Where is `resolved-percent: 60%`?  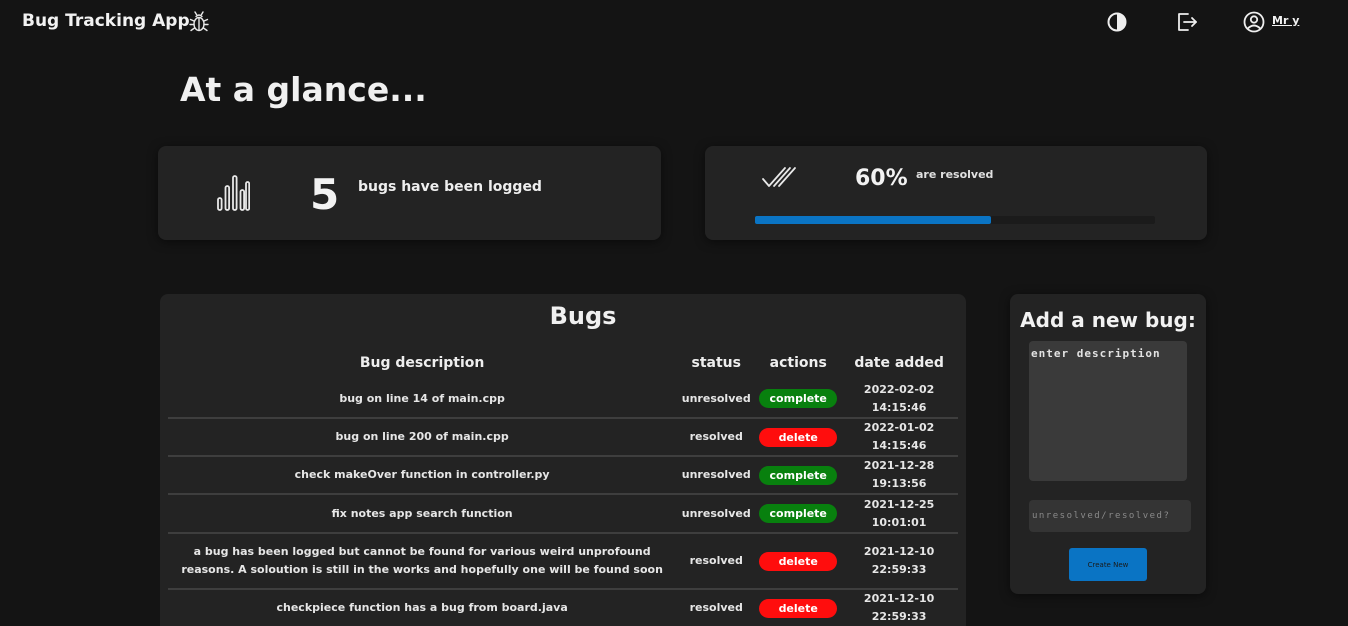
resolved-percent: 60% is located at coordinates (881, 178).